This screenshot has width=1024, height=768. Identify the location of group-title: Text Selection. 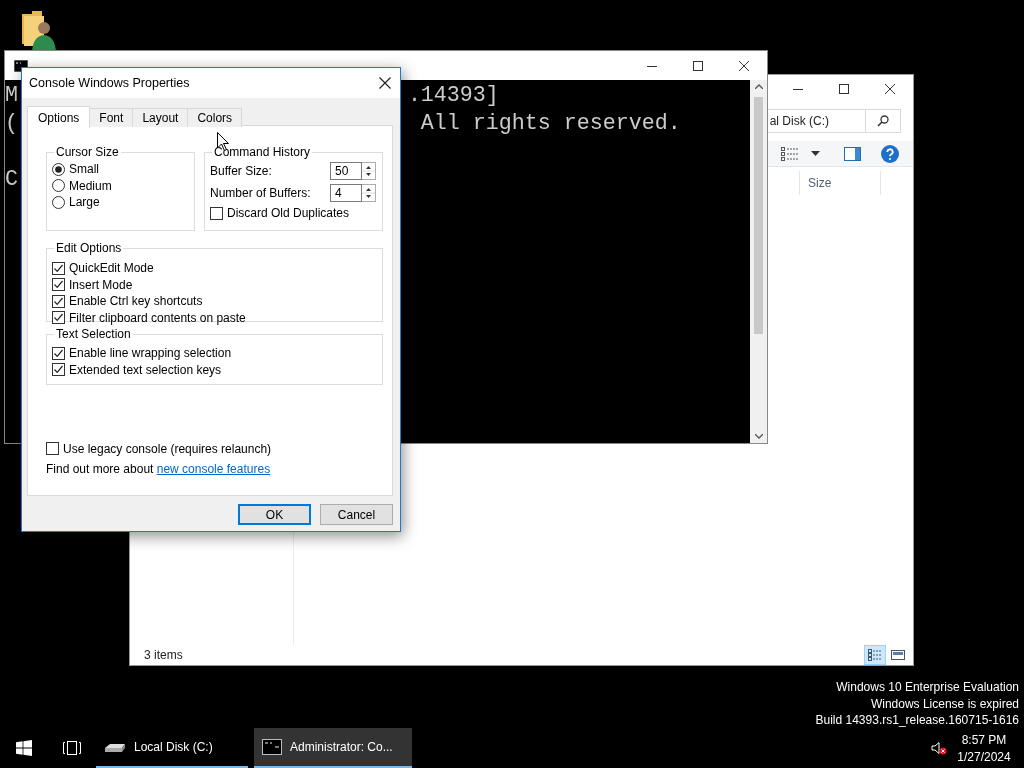
(93, 334).